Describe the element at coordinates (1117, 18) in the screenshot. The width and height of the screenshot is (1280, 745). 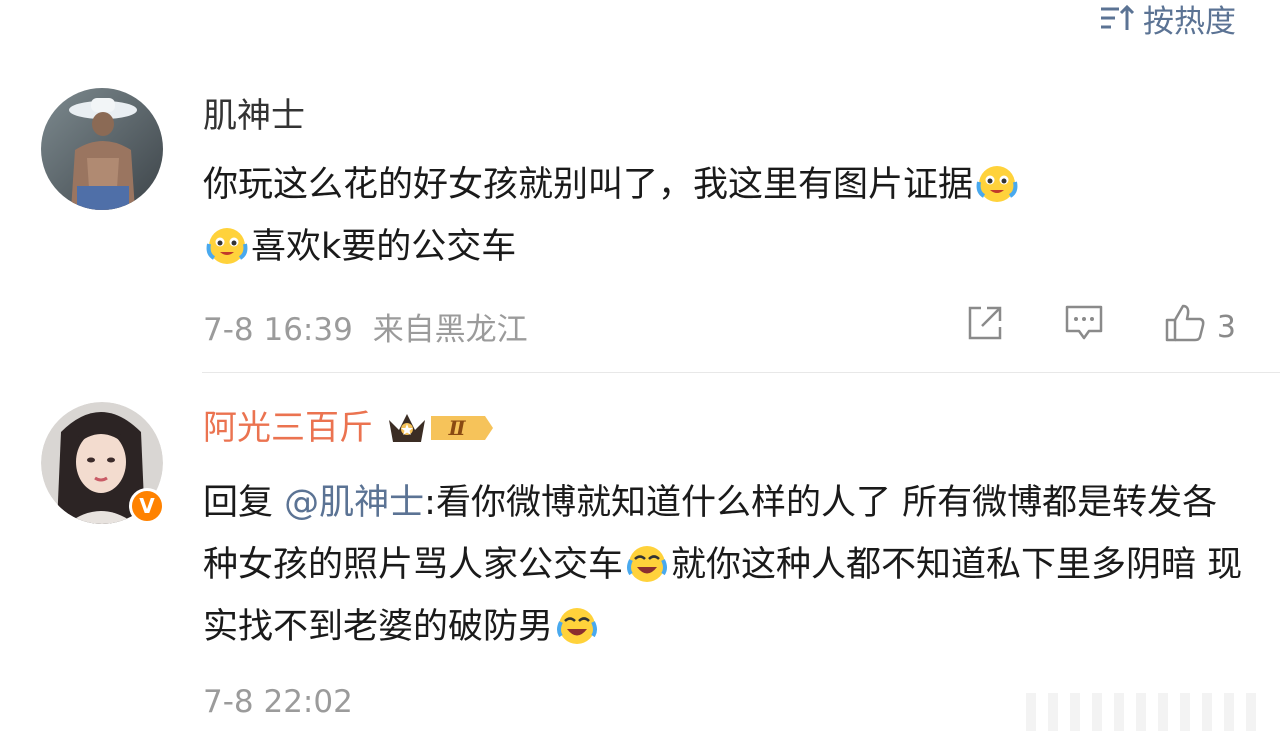
I see `sort-icon` at that location.